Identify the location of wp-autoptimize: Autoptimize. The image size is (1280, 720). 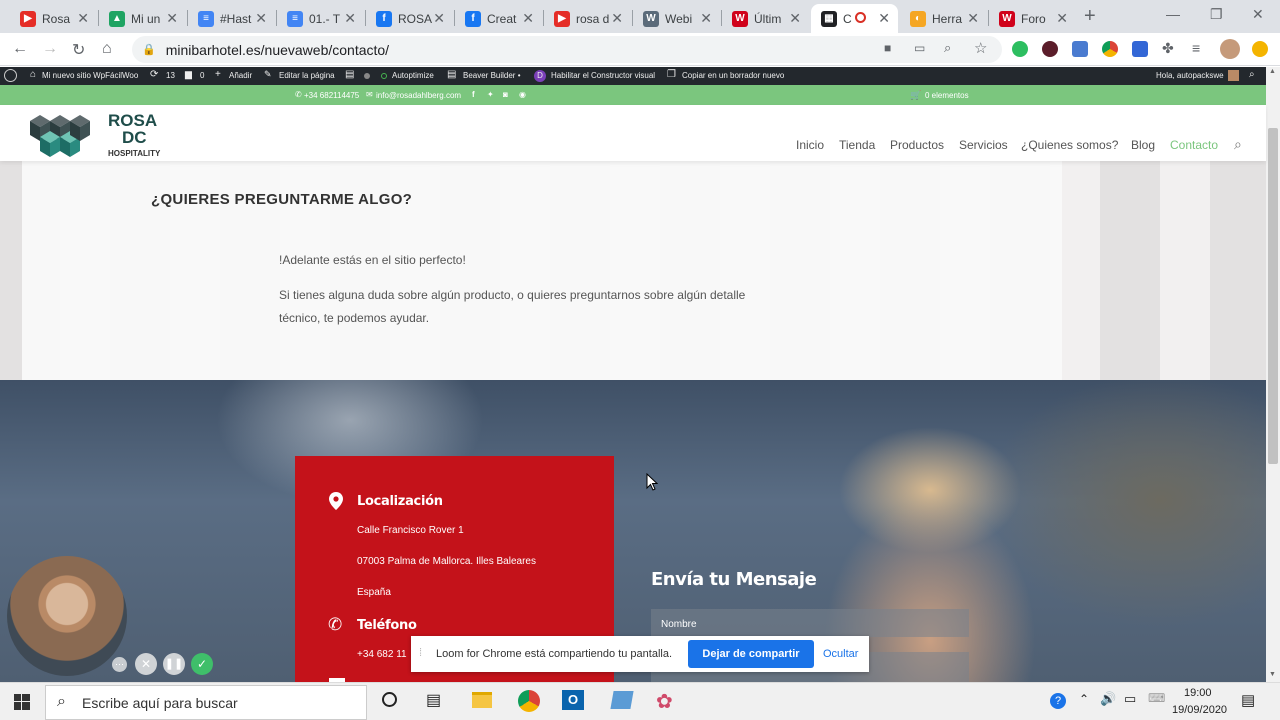
(413, 75).